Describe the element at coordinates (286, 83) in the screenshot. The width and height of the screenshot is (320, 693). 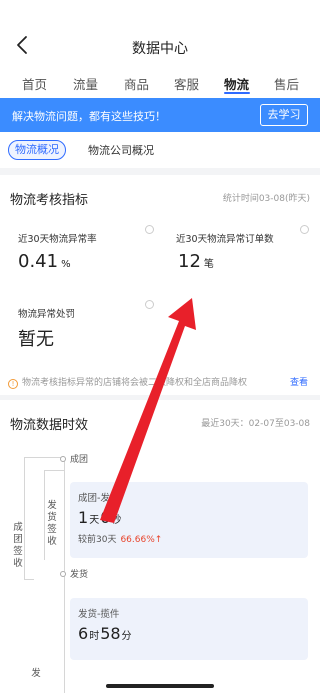
I see `tab-after-sales: 售后` at that location.